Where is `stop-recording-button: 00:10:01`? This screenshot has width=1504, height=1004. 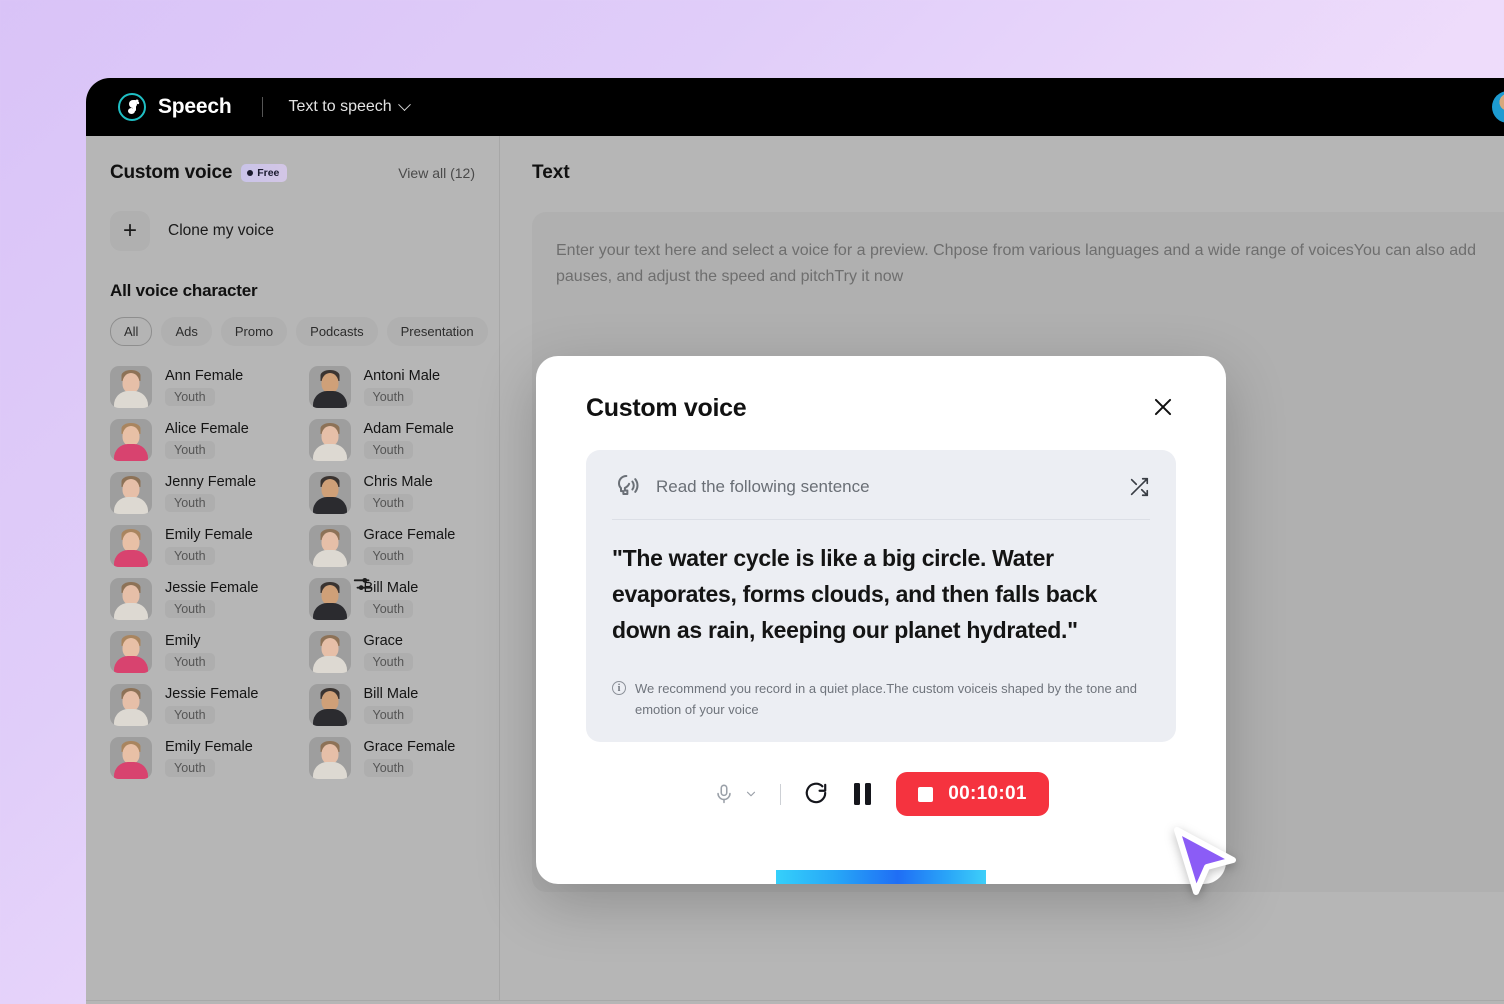
stop-recording-button: 00:10:01 is located at coordinates (972, 794).